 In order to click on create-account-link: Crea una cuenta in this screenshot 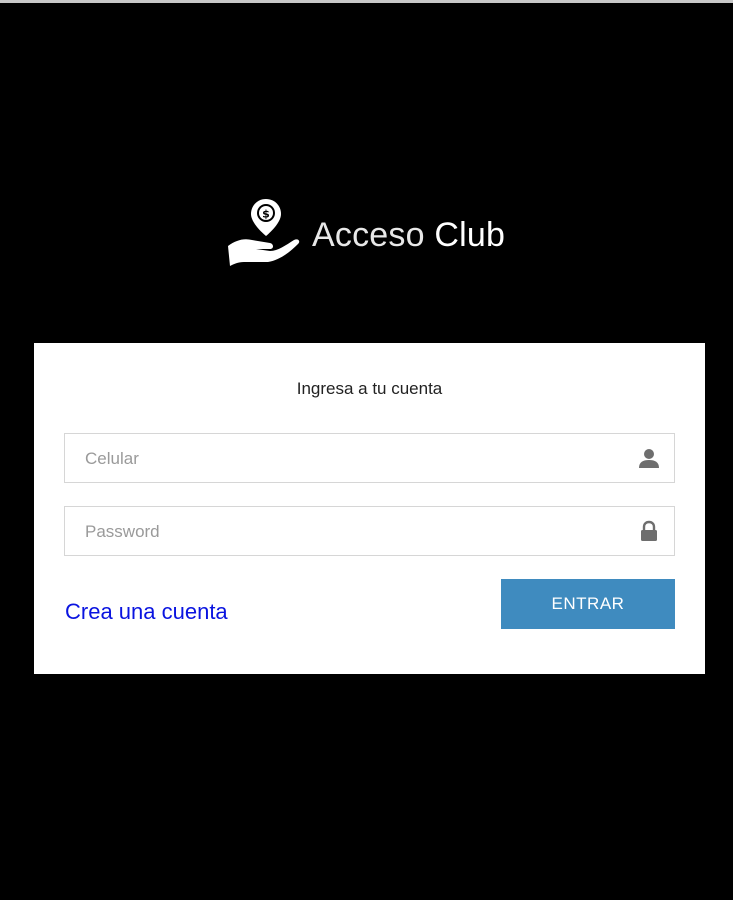, I will do `click(146, 612)`.